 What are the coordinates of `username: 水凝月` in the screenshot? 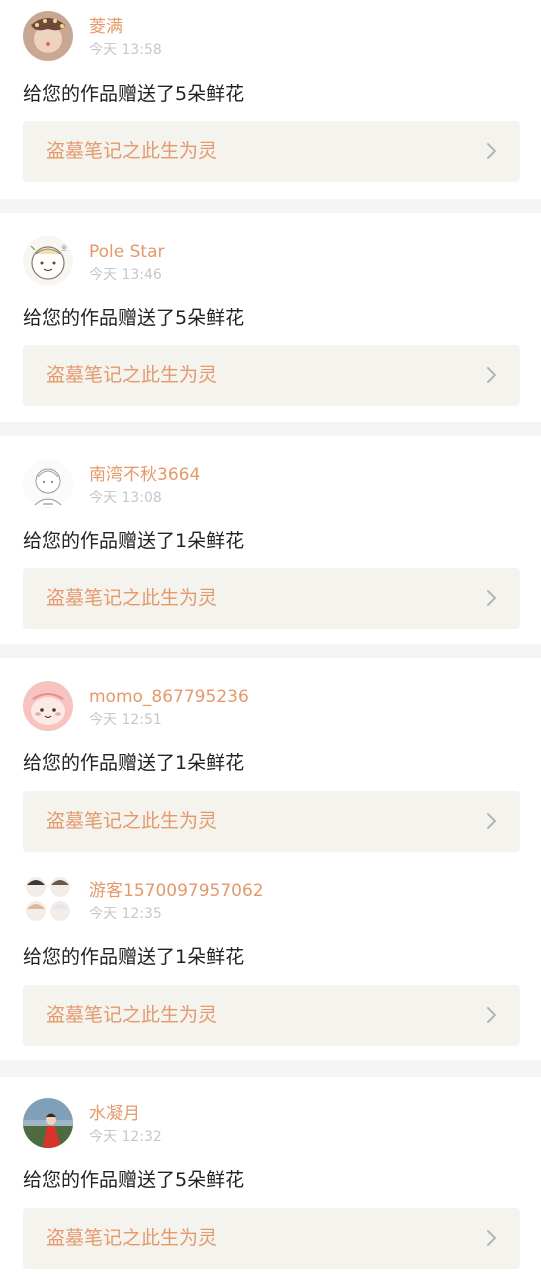 It's located at (114, 1114).